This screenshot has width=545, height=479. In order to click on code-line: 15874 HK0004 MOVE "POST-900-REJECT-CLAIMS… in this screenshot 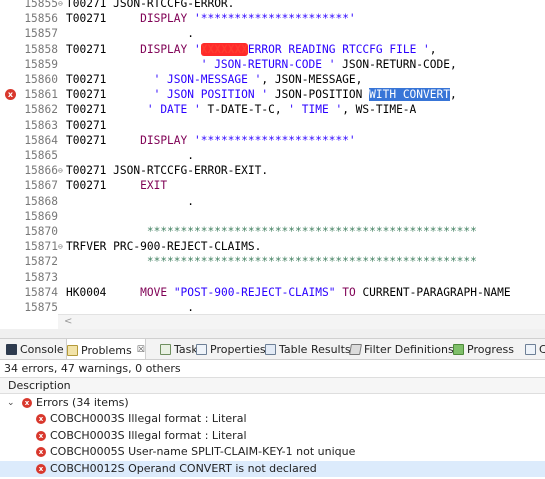, I will do `click(272, 292)`.